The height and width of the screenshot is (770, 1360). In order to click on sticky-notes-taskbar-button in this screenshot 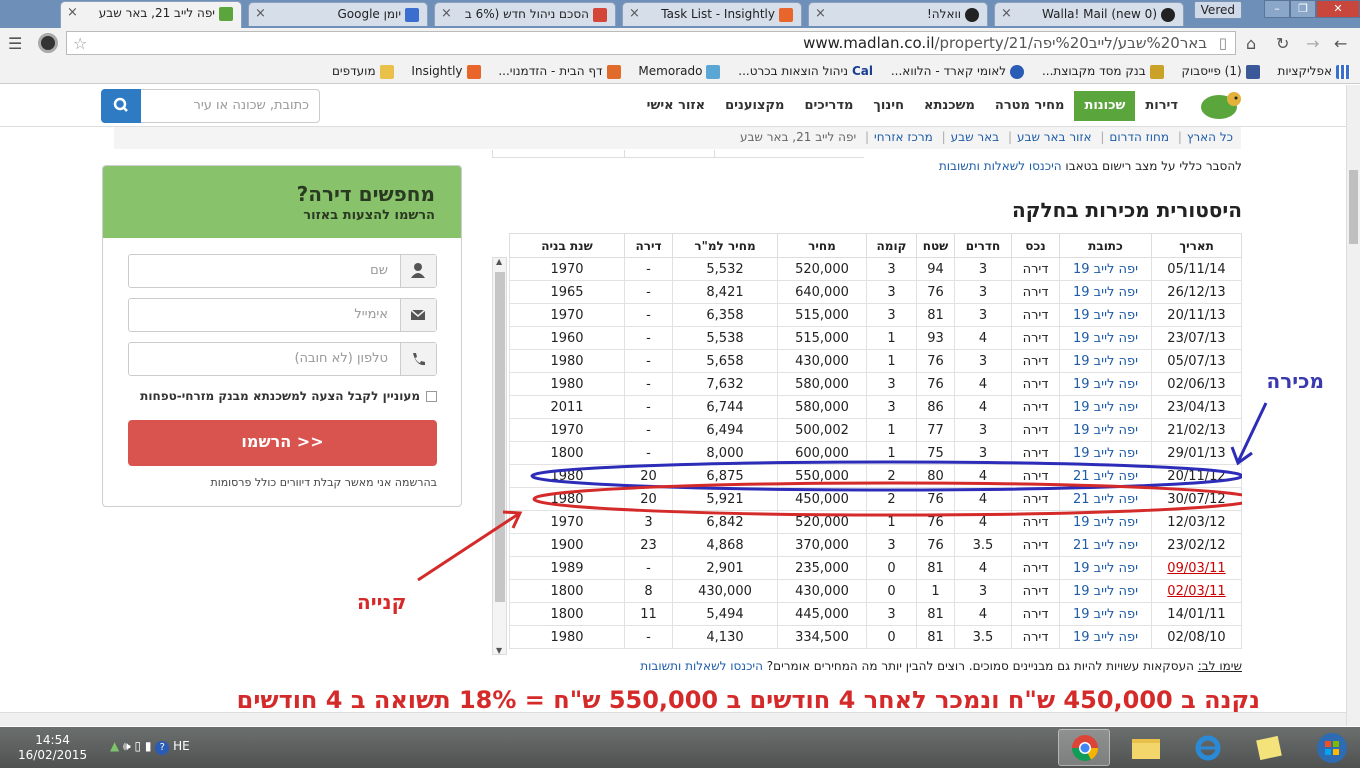, I will do `click(1270, 747)`.